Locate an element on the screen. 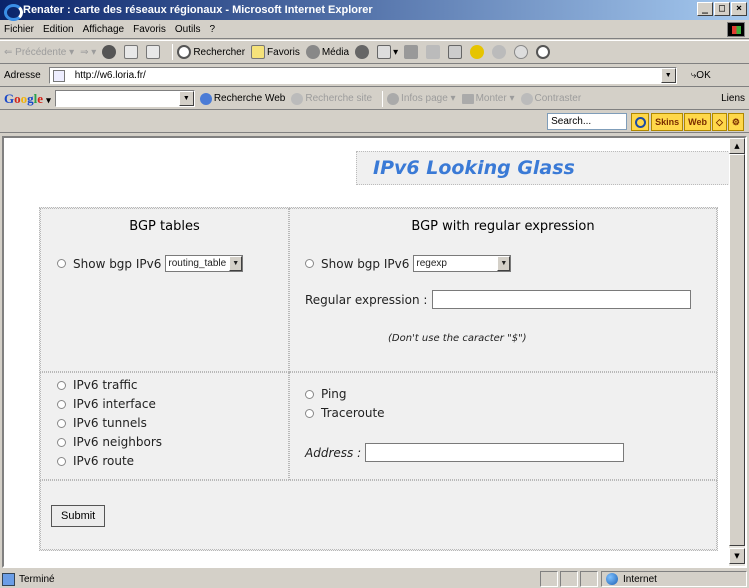 The width and height of the screenshot is (749, 588). user-icon is located at coordinates (543, 52).